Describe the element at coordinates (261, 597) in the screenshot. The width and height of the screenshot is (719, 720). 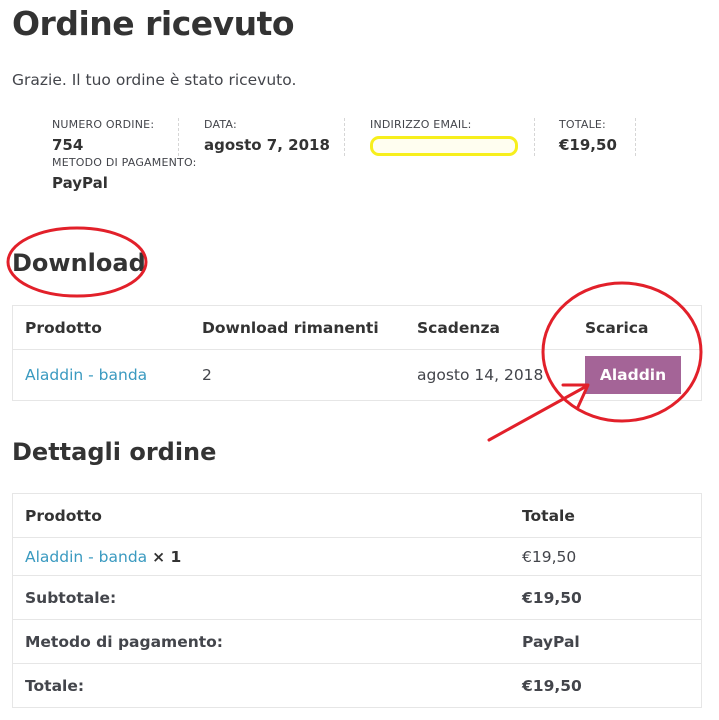
I see `subtotal-label: Subtotale:` at that location.